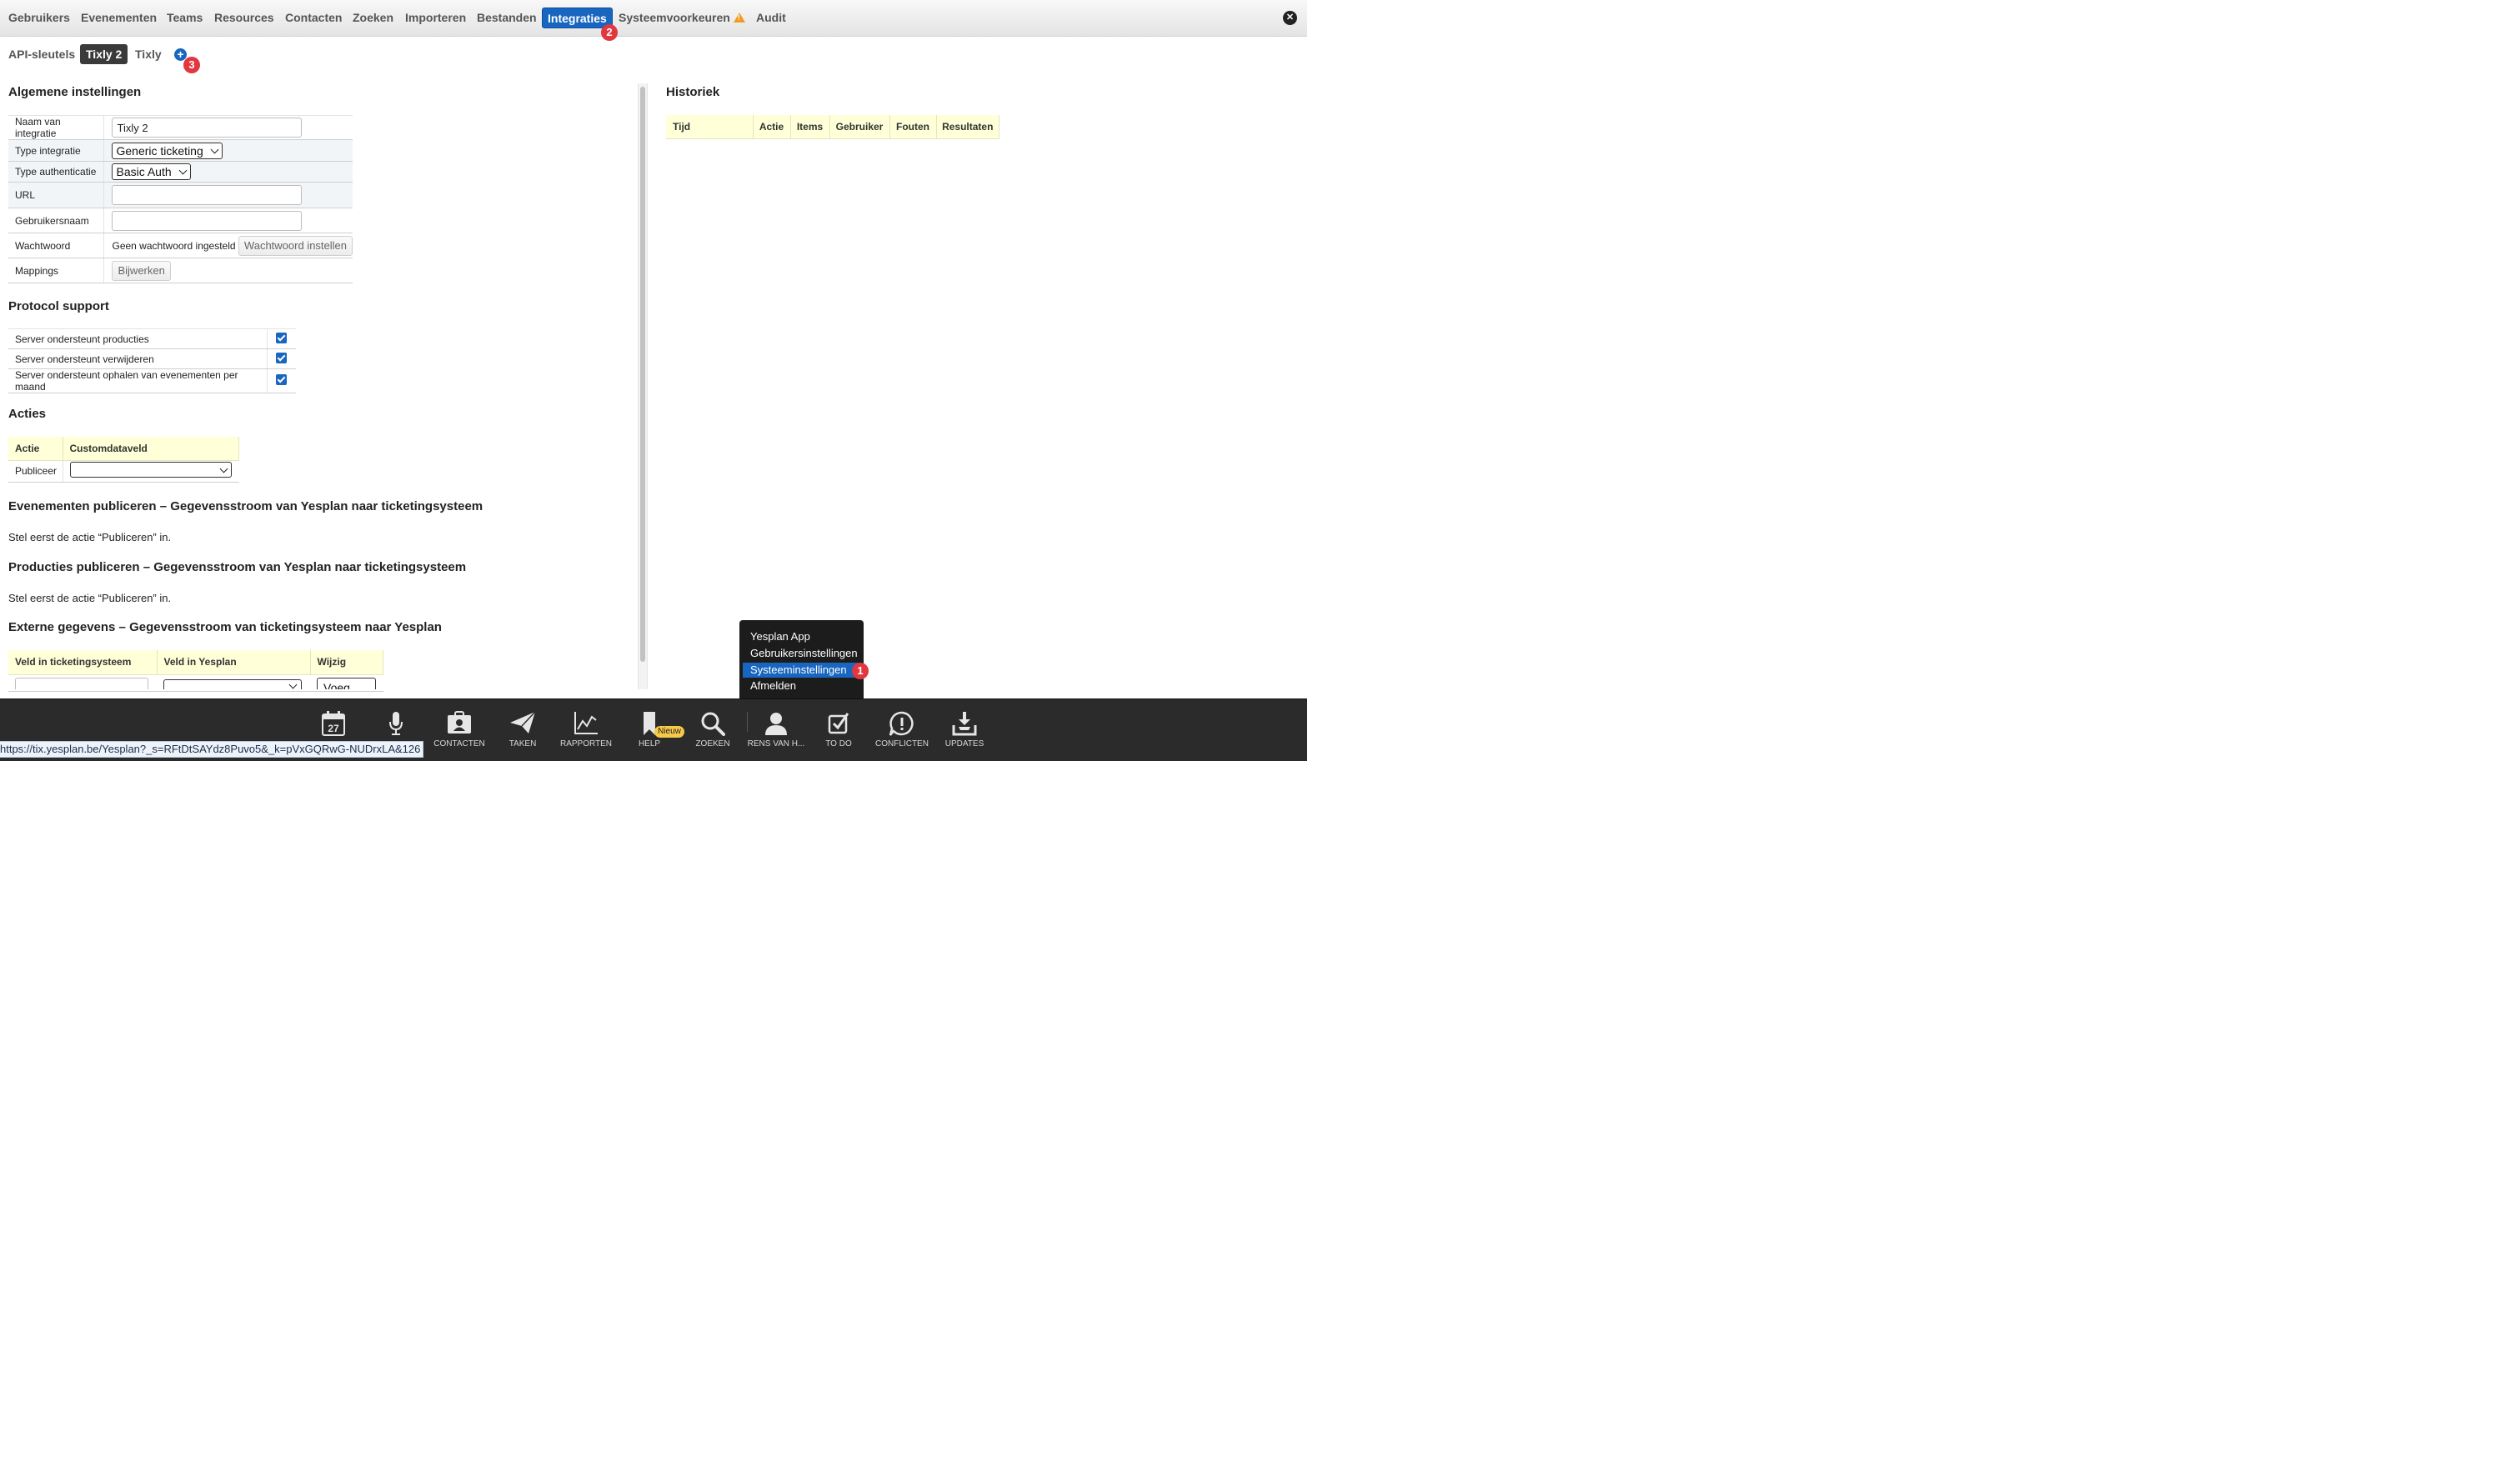 The width and height of the screenshot is (2520, 1467). What do you see at coordinates (185, 18) in the screenshot?
I see `nav-teams: Teams` at bounding box center [185, 18].